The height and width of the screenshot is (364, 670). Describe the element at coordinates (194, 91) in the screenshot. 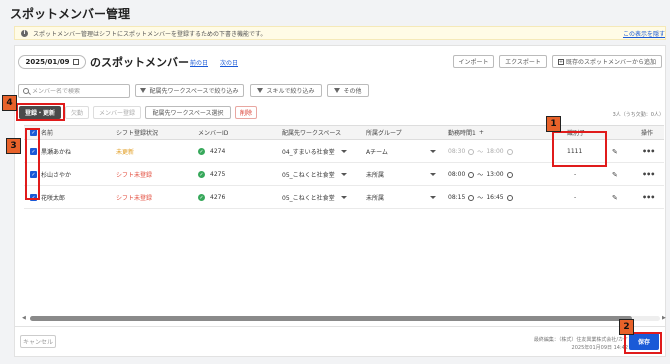

I see `workspace-filter-label: 配属先ワークスペースで絞り込み` at that location.